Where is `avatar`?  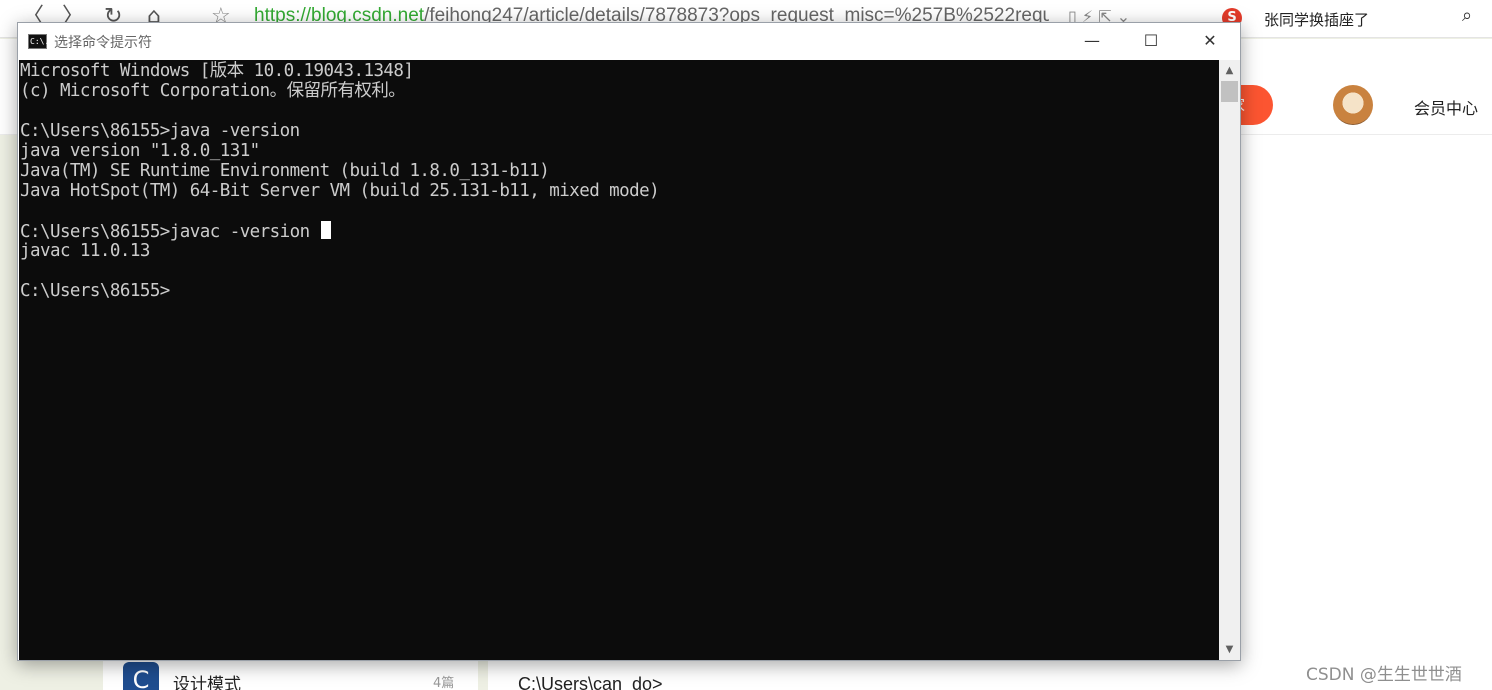
avatar is located at coordinates (1353, 105).